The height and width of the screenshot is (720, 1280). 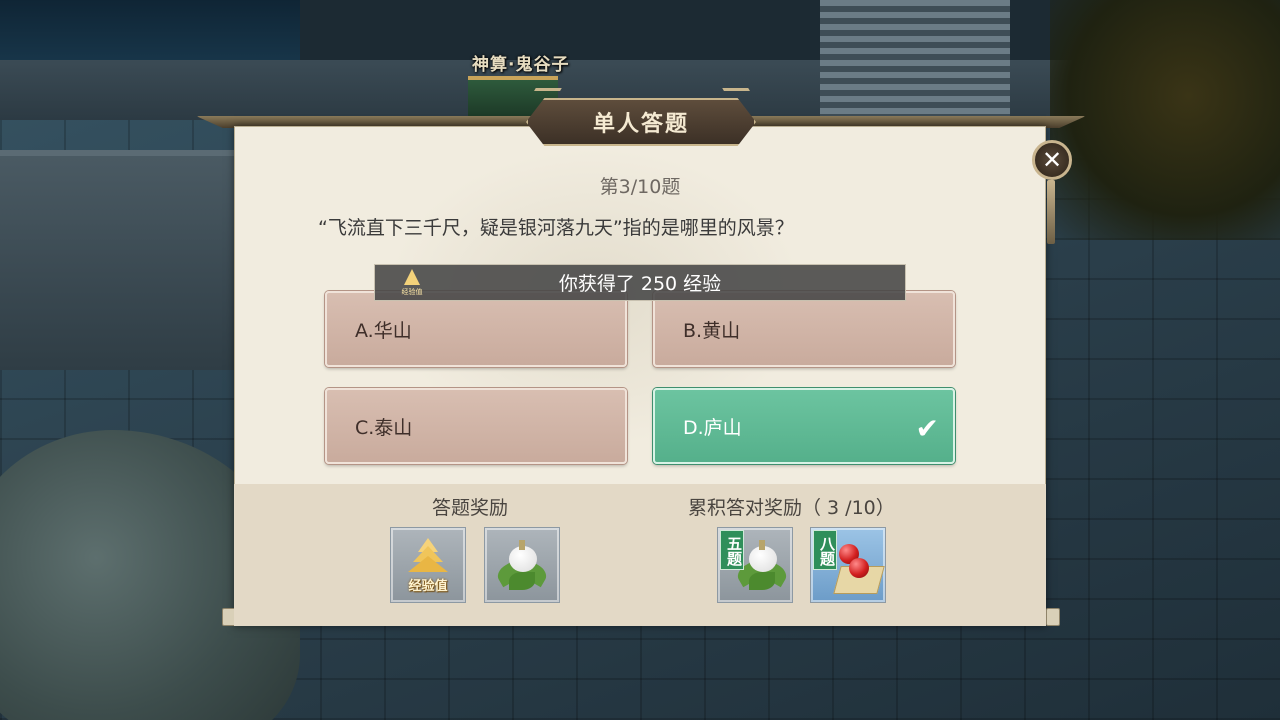 I want to click on toast-message: 你获得了 250 经验, so click(x=640, y=284).